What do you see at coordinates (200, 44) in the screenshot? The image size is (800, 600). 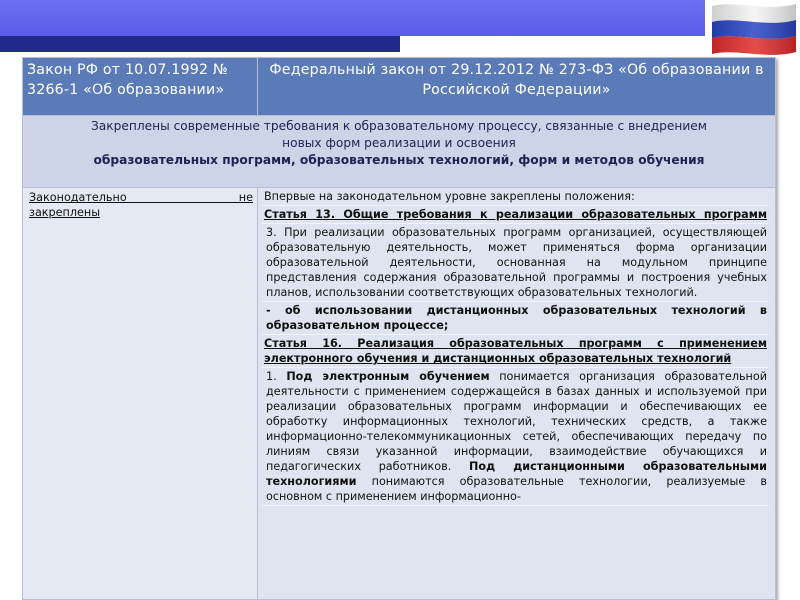 I see `header-band-accent` at bounding box center [200, 44].